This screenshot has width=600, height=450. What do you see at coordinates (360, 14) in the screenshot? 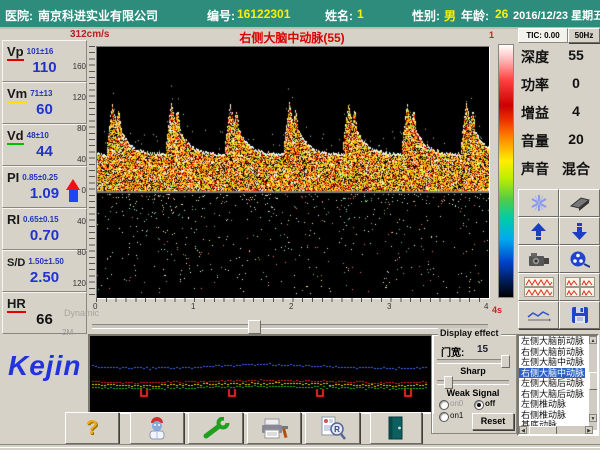
I see `patient-name: 1` at bounding box center [360, 14].